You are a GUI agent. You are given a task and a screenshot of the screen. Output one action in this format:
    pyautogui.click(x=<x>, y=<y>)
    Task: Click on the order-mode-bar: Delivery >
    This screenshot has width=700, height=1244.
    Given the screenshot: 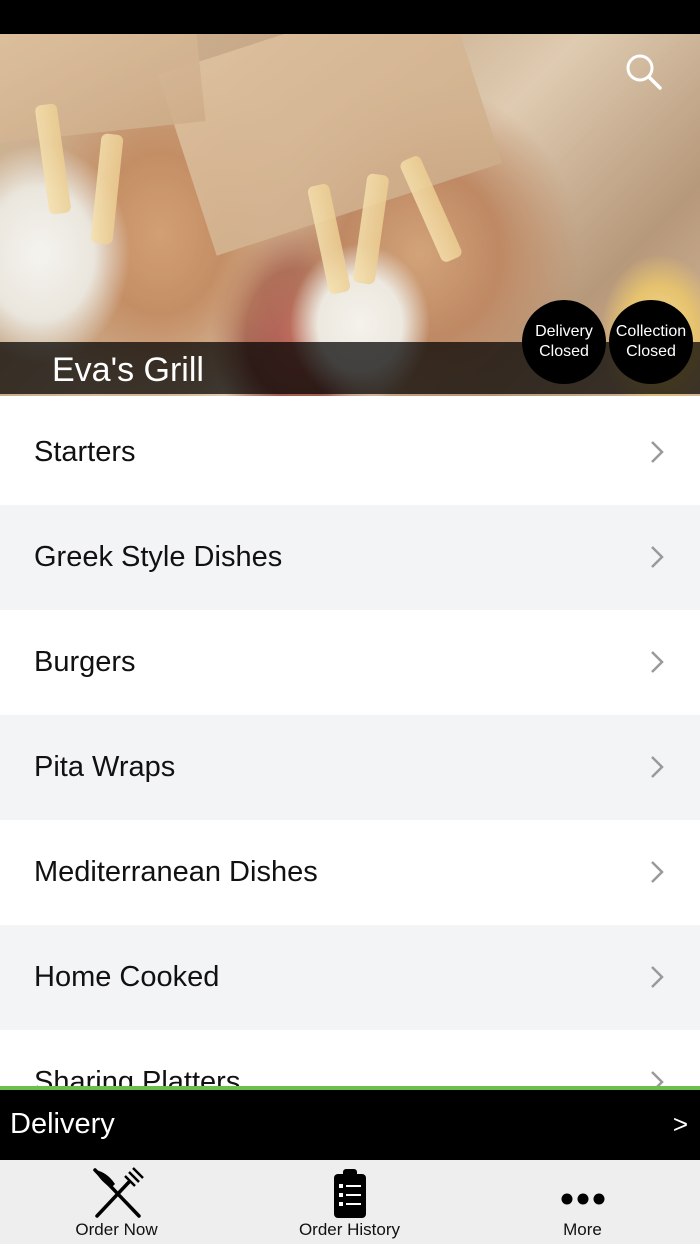 What is the action you would take?
    pyautogui.click(x=350, y=1125)
    